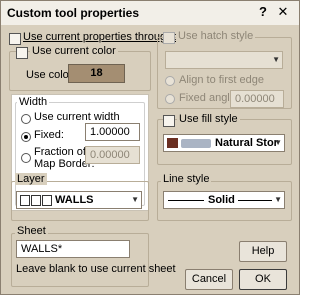 The image size is (320, 295). Describe the element at coordinates (263, 12) in the screenshot. I see `help-icon: ?` at that location.